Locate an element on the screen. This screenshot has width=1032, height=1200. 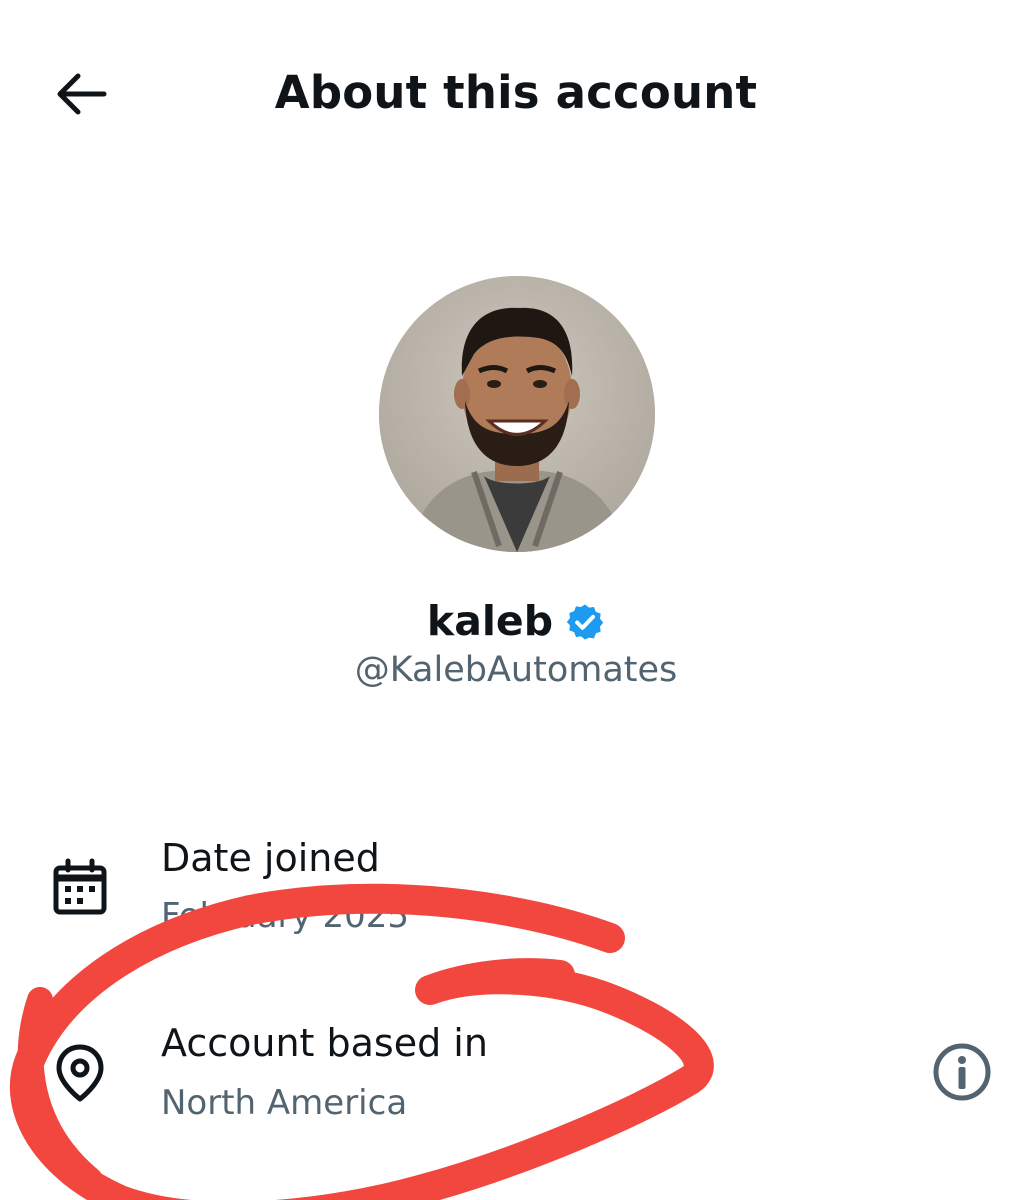
date-joined-row: Date joined February 2025 is located at coordinates (516, 885).